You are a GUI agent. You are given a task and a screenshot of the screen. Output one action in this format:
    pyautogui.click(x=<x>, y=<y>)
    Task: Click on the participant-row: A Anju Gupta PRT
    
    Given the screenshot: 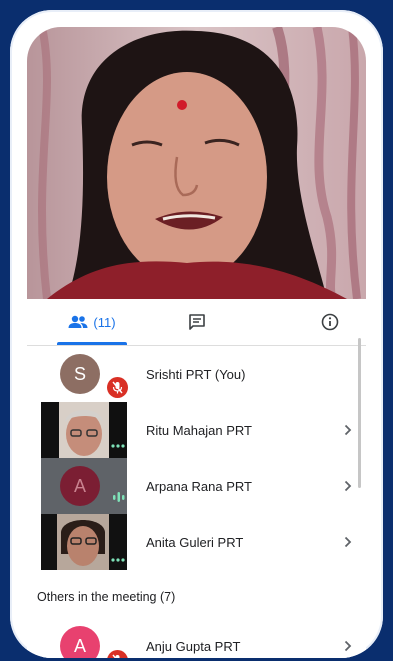 What is the action you would take?
    pyautogui.click(x=196, y=636)
    